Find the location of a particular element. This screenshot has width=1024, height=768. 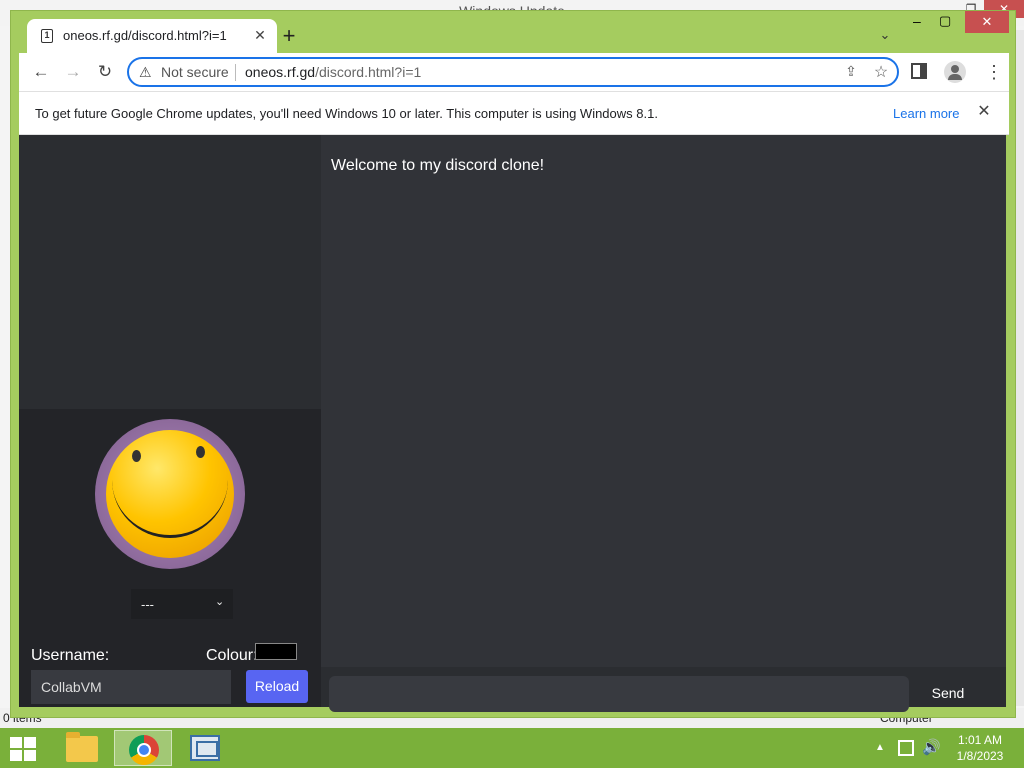

minimize-icon: – is located at coordinates (925, 23).